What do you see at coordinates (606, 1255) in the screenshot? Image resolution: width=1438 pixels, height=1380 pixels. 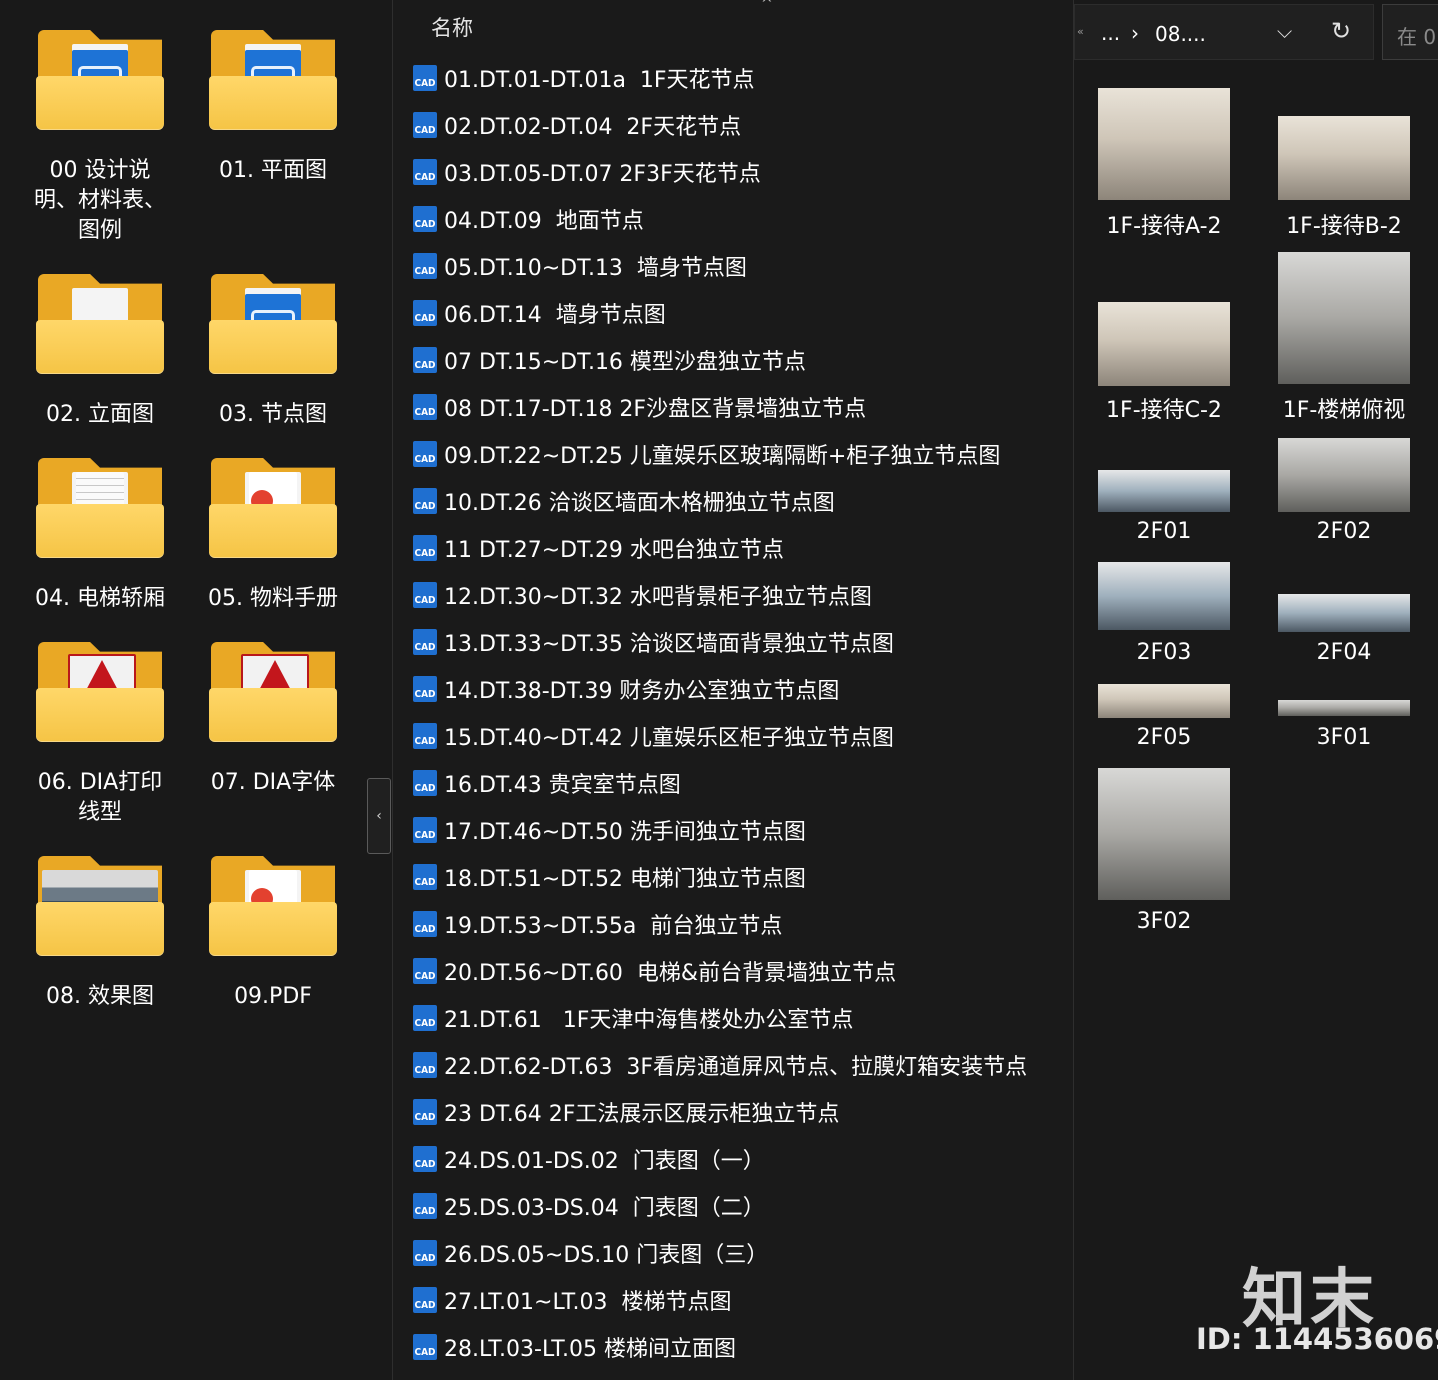 I see `file-name: 26.DS.05~DS.10 门表图（三）` at bounding box center [606, 1255].